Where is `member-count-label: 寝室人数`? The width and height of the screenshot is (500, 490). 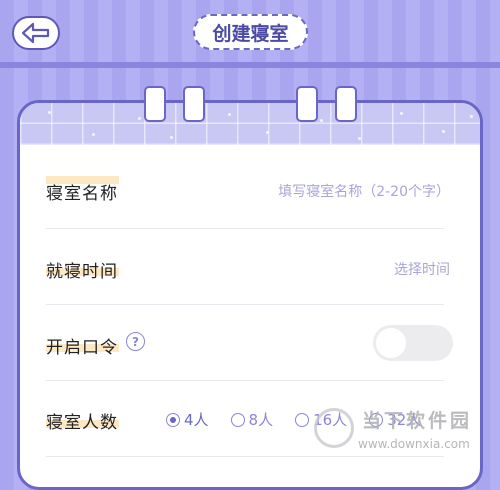 member-count-label: 寝室人数 is located at coordinates (82, 423).